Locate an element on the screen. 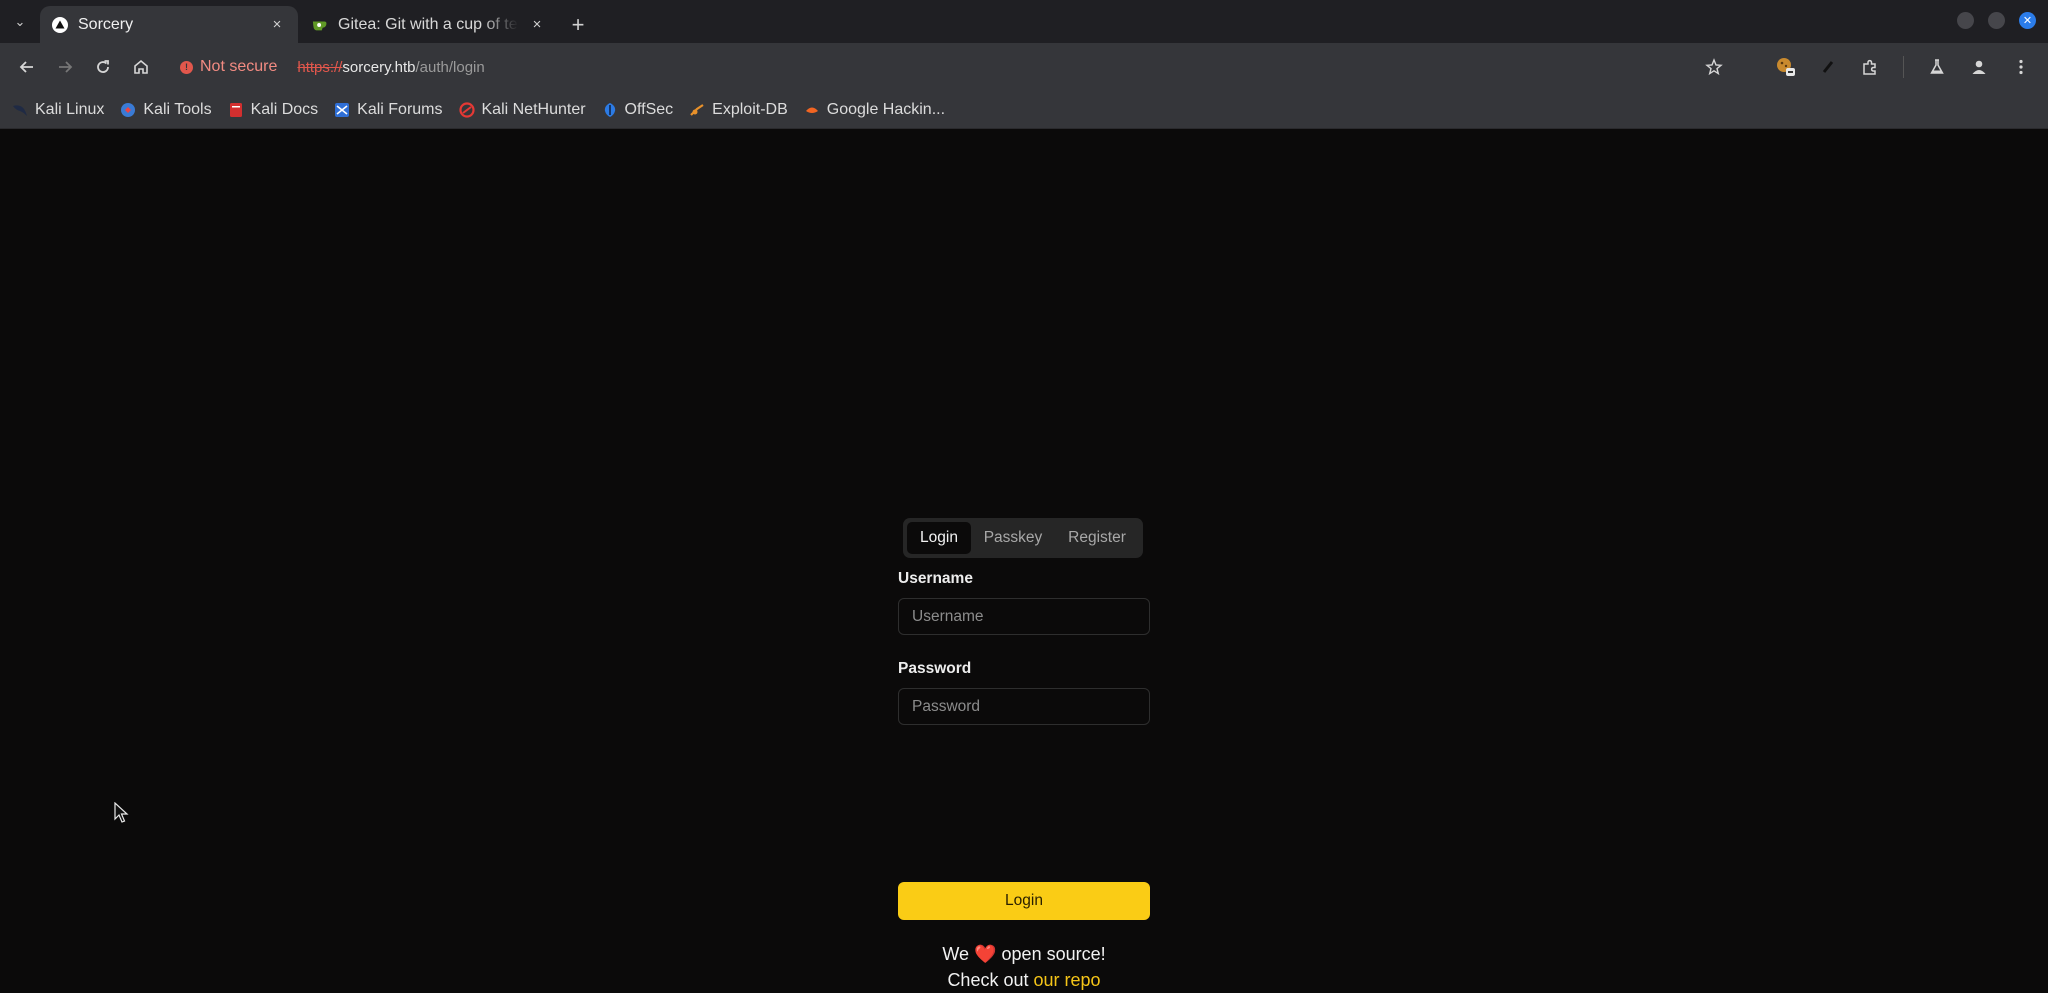 The width and height of the screenshot is (2048, 993). arrow-left-icon is located at coordinates (26, 67).